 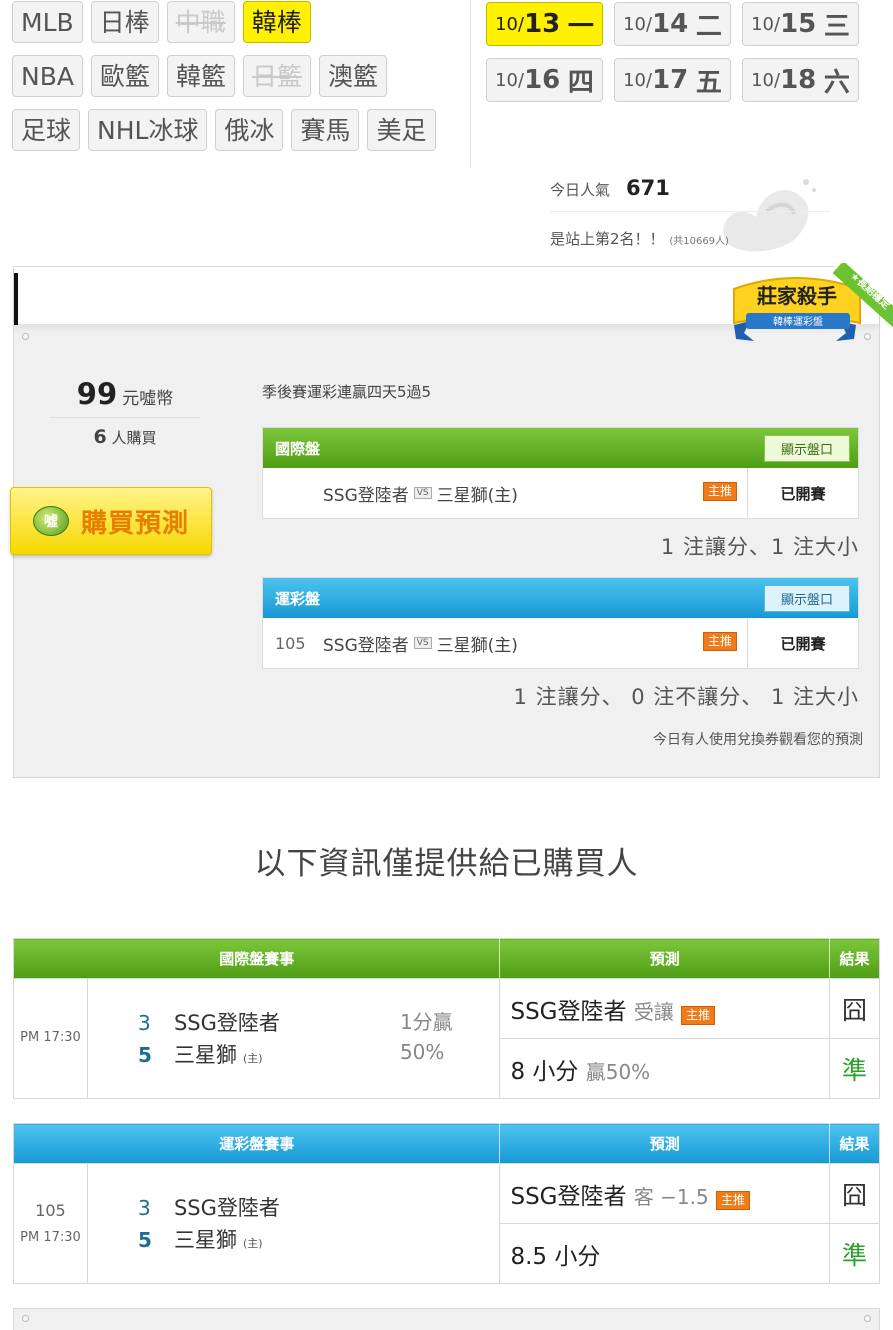 What do you see at coordinates (47, 76) in the screenshot?
I see `league-nba-button: NBA` at bounding box center [47, 76].